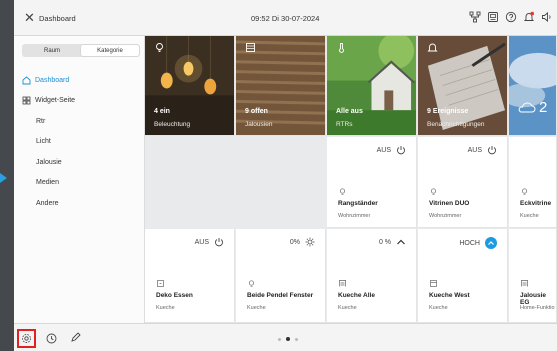  Describe the element at coordinates (75, 337) in the screenshot. I see `edit-icon` at that location.